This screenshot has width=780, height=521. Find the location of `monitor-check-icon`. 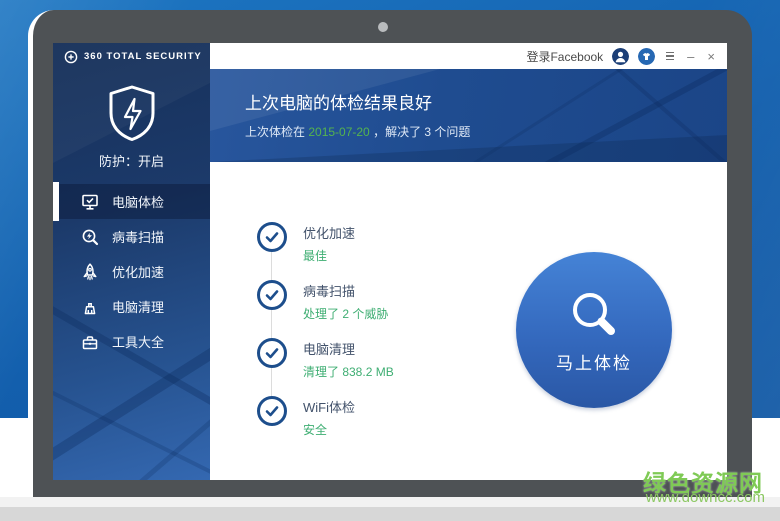

monitor-check-icon is located at coordinates (90, 202).